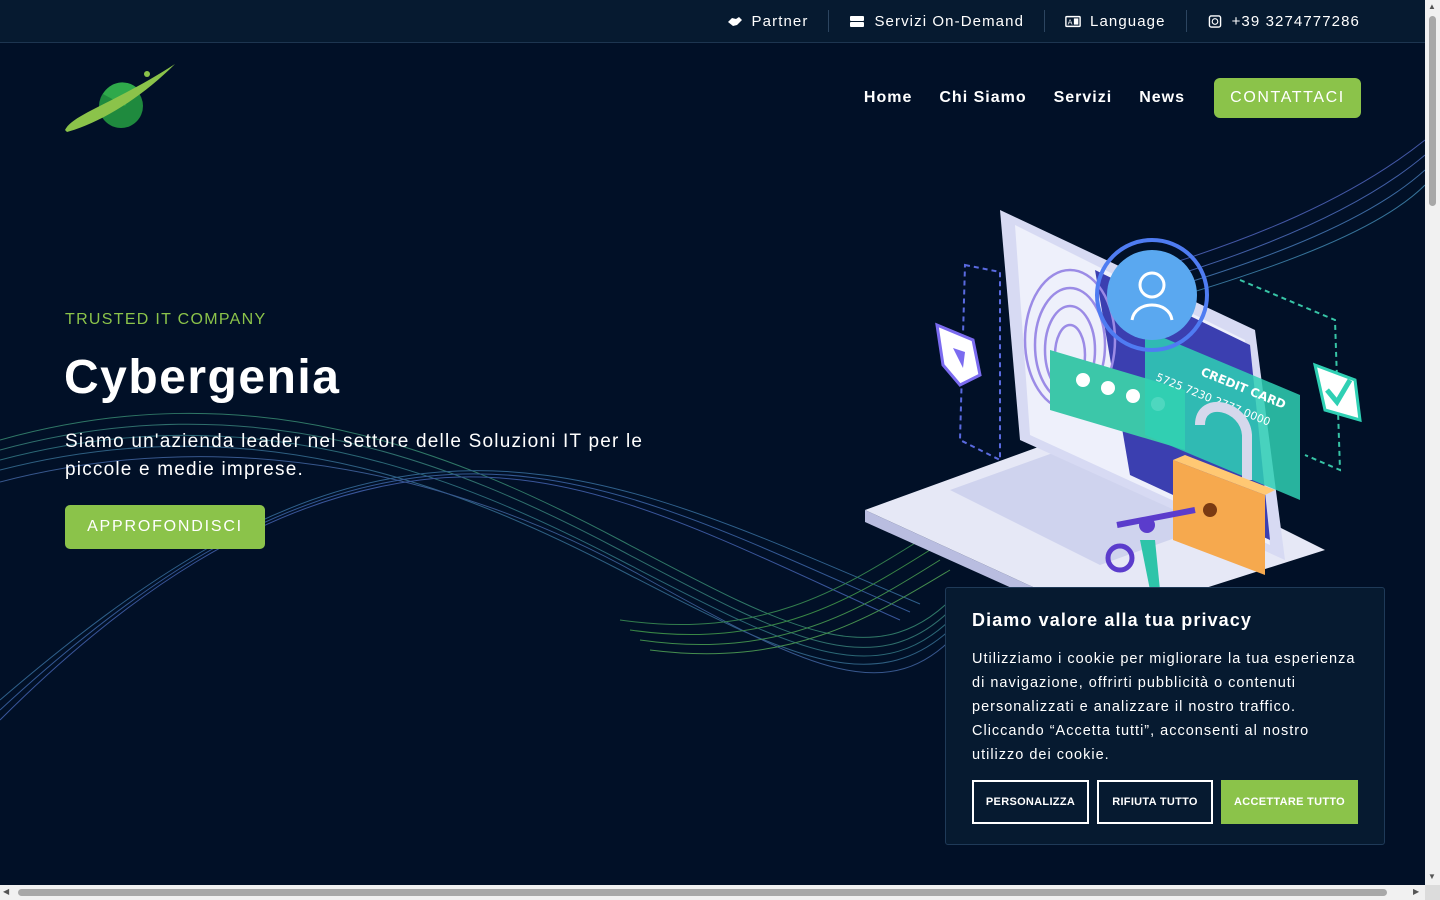 This screenshot has width=1440, height=900. What do you see at coordinates (734, 21) in the screenshot?
I see `handshake-icon` at bounding box center [734, 21].